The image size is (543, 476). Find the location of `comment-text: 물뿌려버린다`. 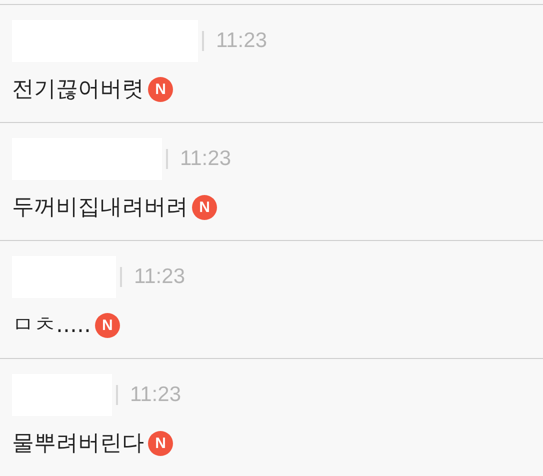

comment-text: 물뿌려버린다 is located at coordinates (78, 444).